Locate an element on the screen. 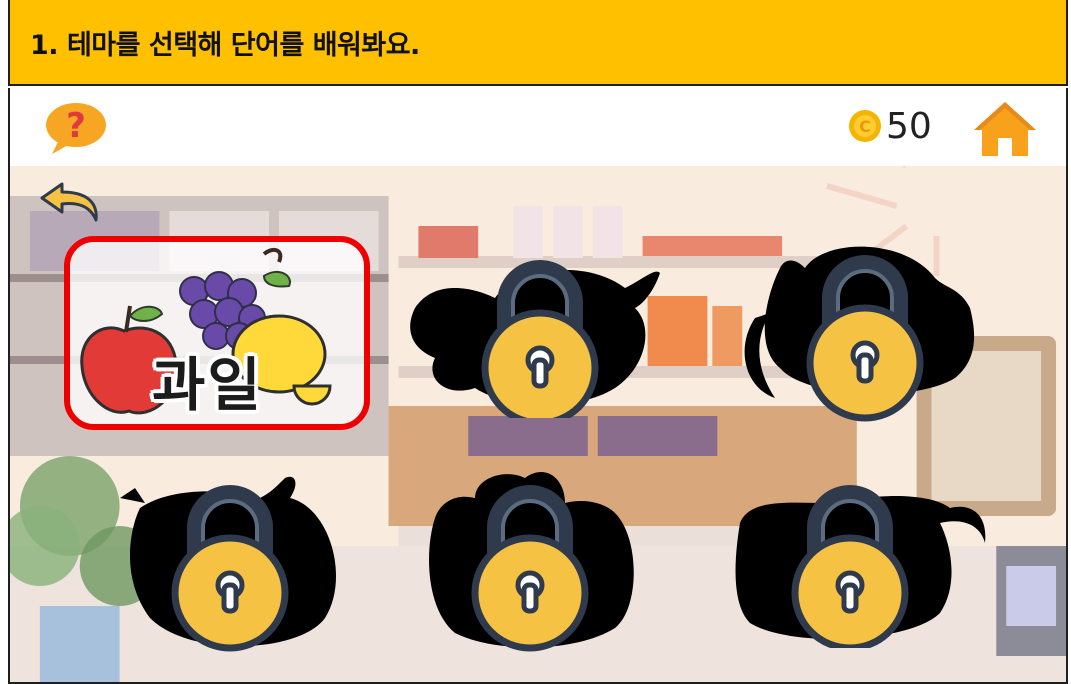 Image resolution: width=1071 pixels, height=684 pixels. back-arrow-icon is located at coordinates (71, 202).